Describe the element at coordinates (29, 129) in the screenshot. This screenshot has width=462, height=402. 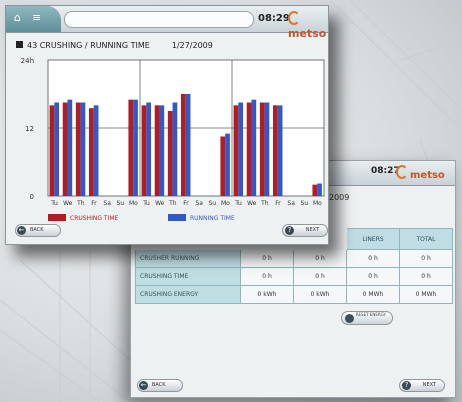
I see `y-tick-label: 12` at that location.